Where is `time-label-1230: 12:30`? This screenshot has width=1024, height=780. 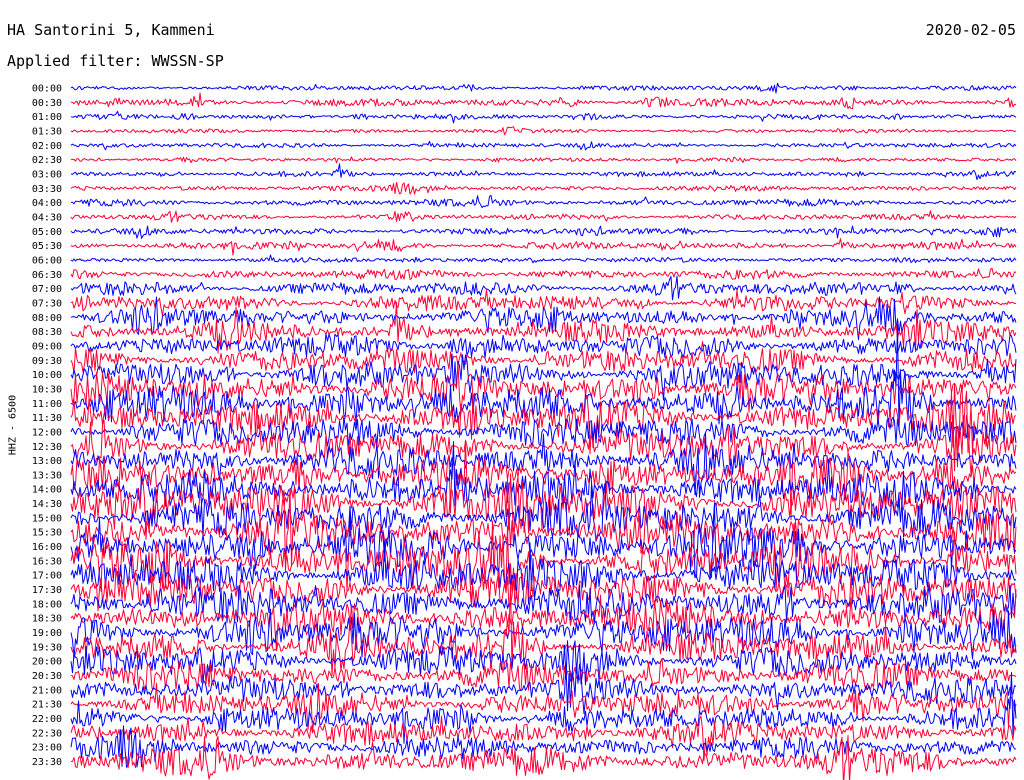 time-label-1230: 12:30 is located at coordinates (47, 447).